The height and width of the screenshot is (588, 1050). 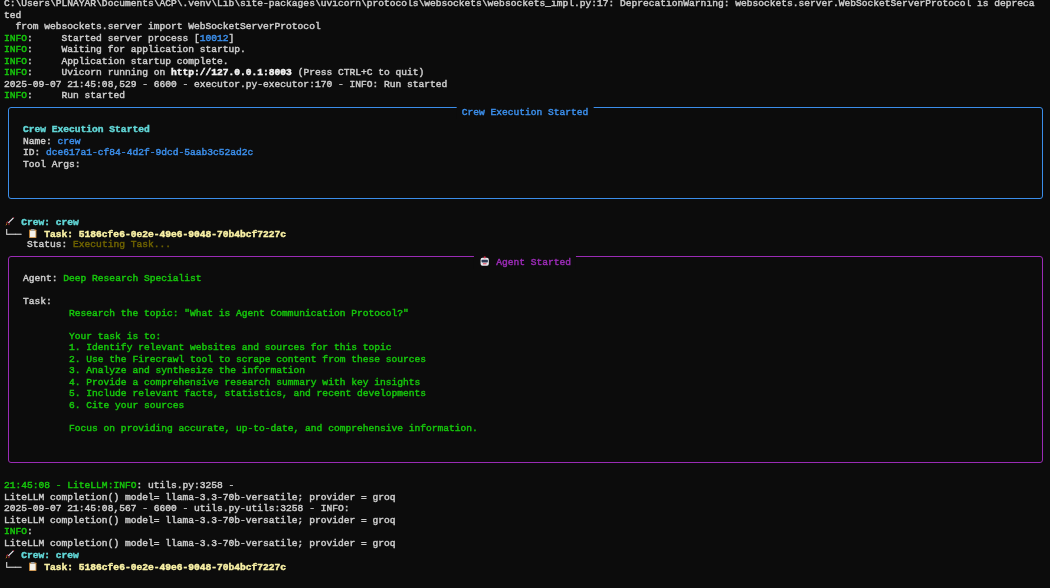 I want to click on robot-icon, so click(x=484, y=262).